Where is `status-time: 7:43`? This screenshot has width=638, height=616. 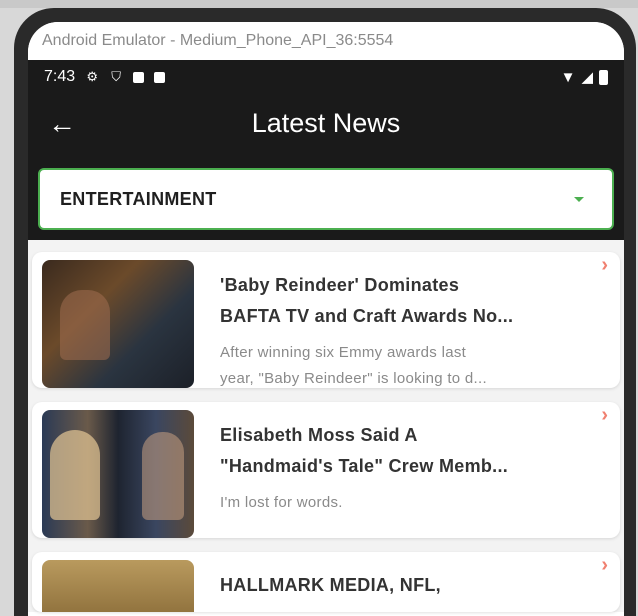 status-time: 7:43 is located at coordinates (60, 76).